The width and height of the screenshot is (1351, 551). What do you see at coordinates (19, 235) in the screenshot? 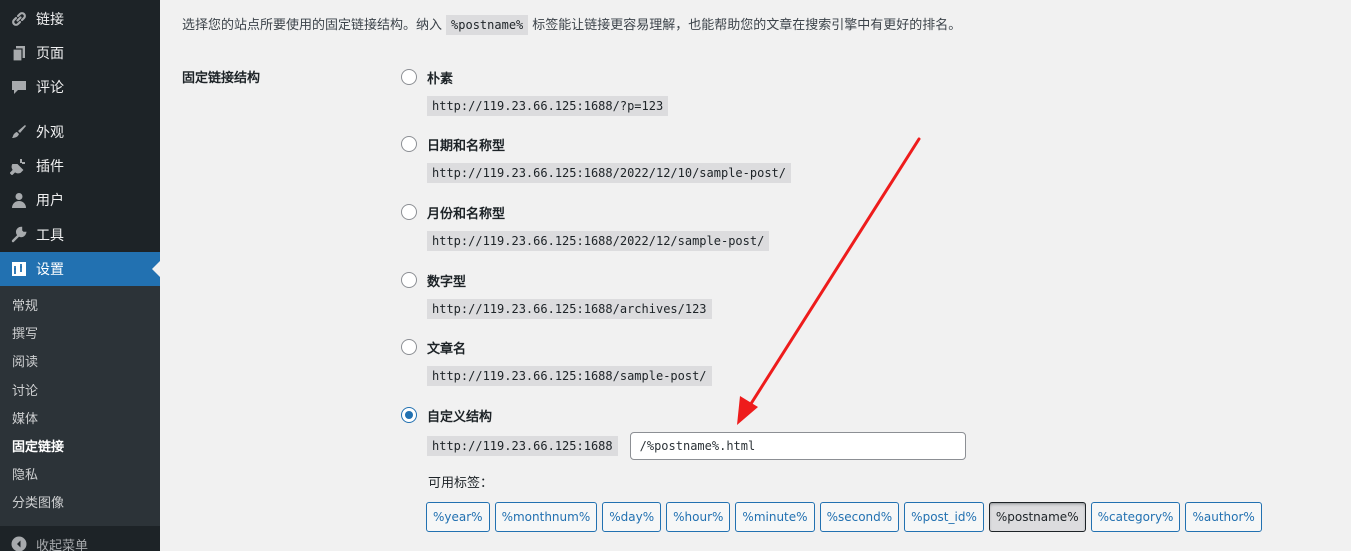
I see `wrench-icon` at bounding box center [19, 235].